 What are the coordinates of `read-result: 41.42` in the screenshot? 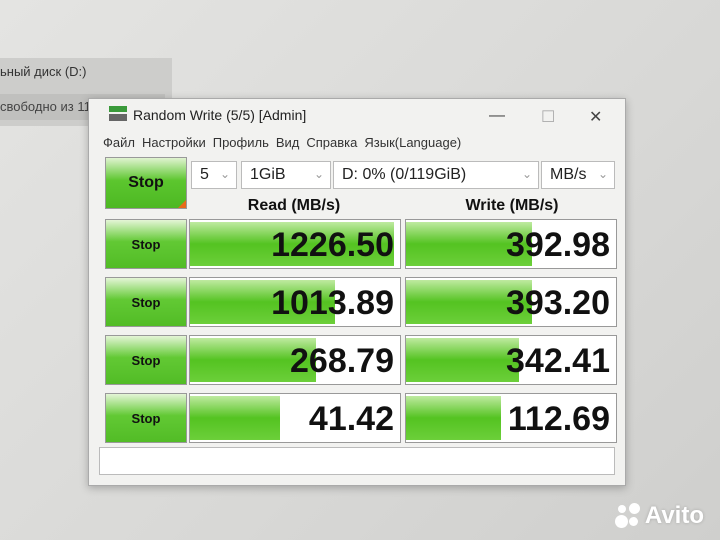 It's located at (295, 418).